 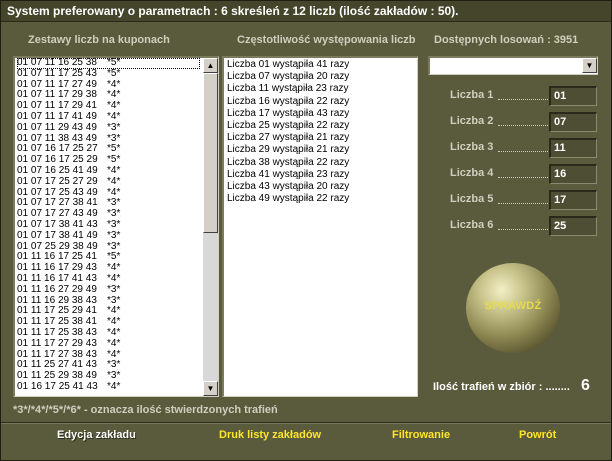 I want to click on sets-header: Zestawy liczb na kuponach, so click(x=99, y=40).